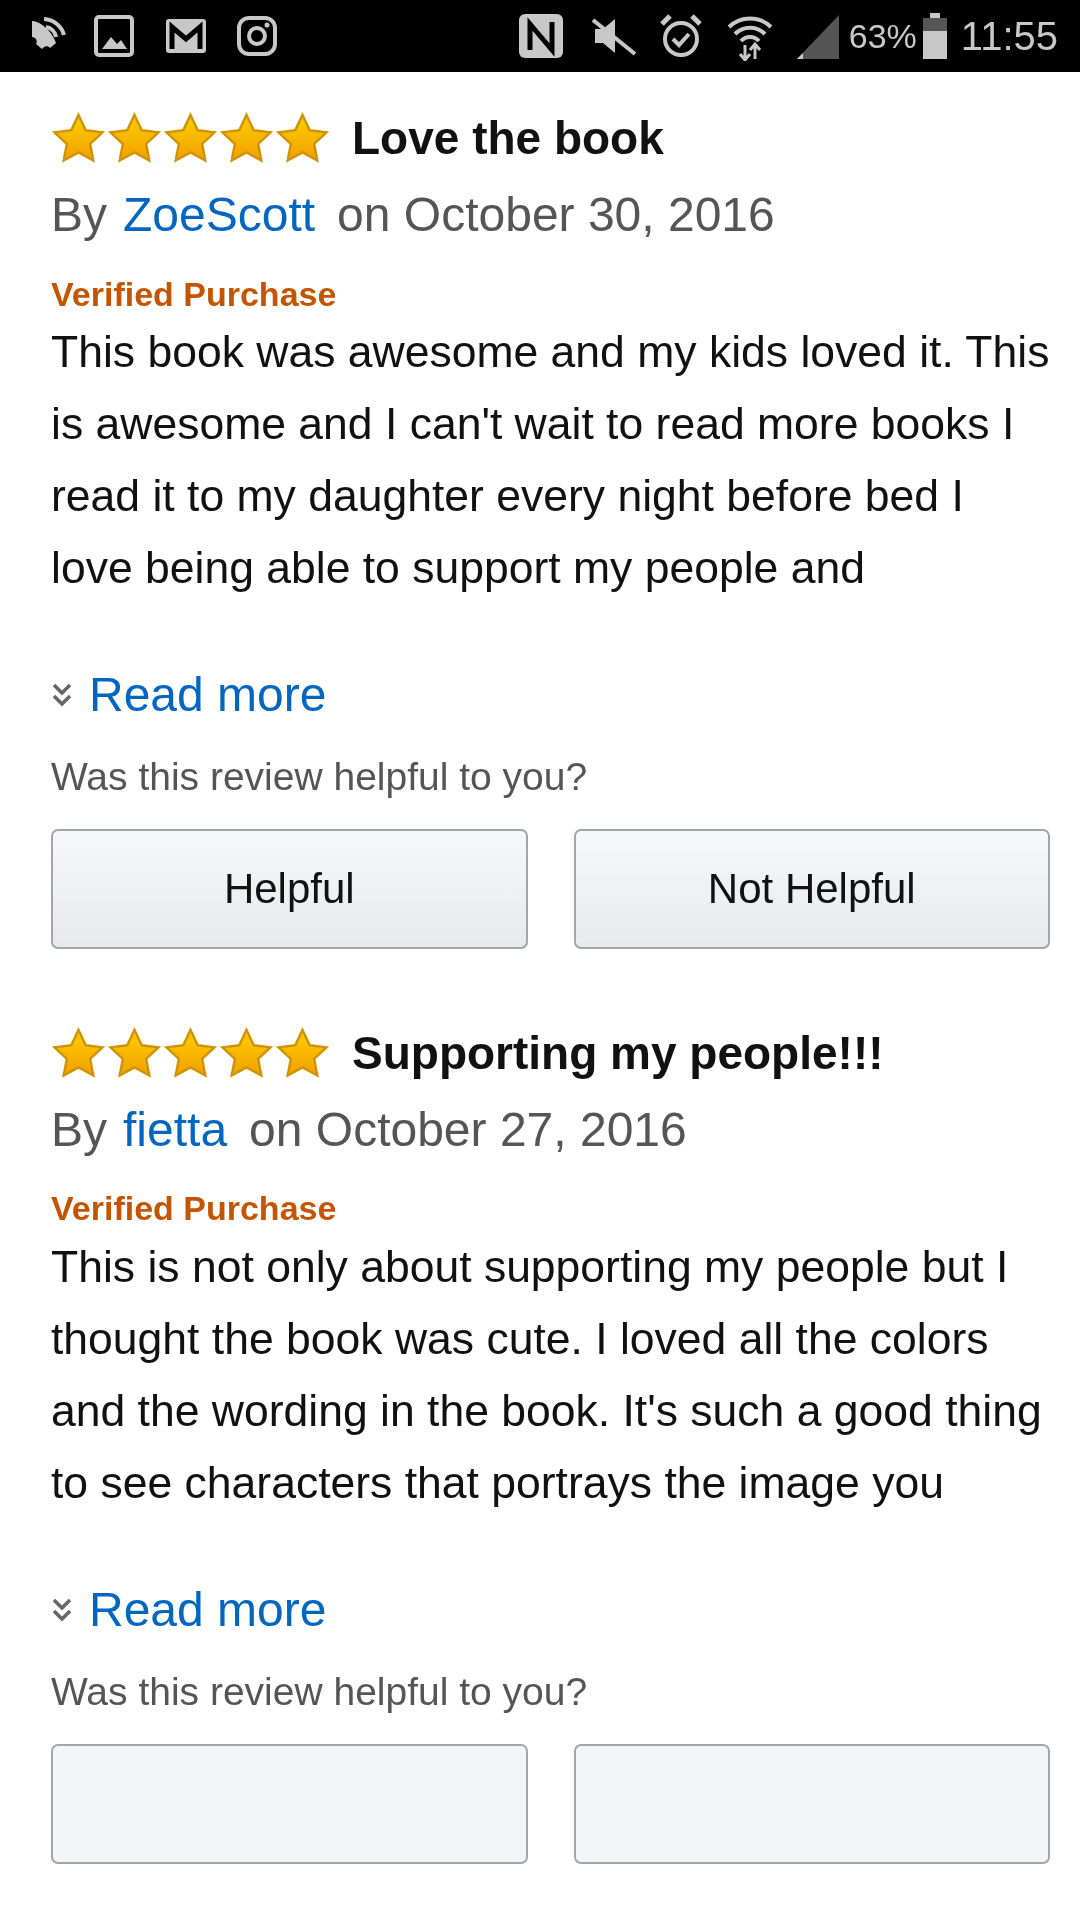 The width and height of the screenshot is (1080, 1920). I want to click on feedback-button: Not Helpful, so click(811, 888).